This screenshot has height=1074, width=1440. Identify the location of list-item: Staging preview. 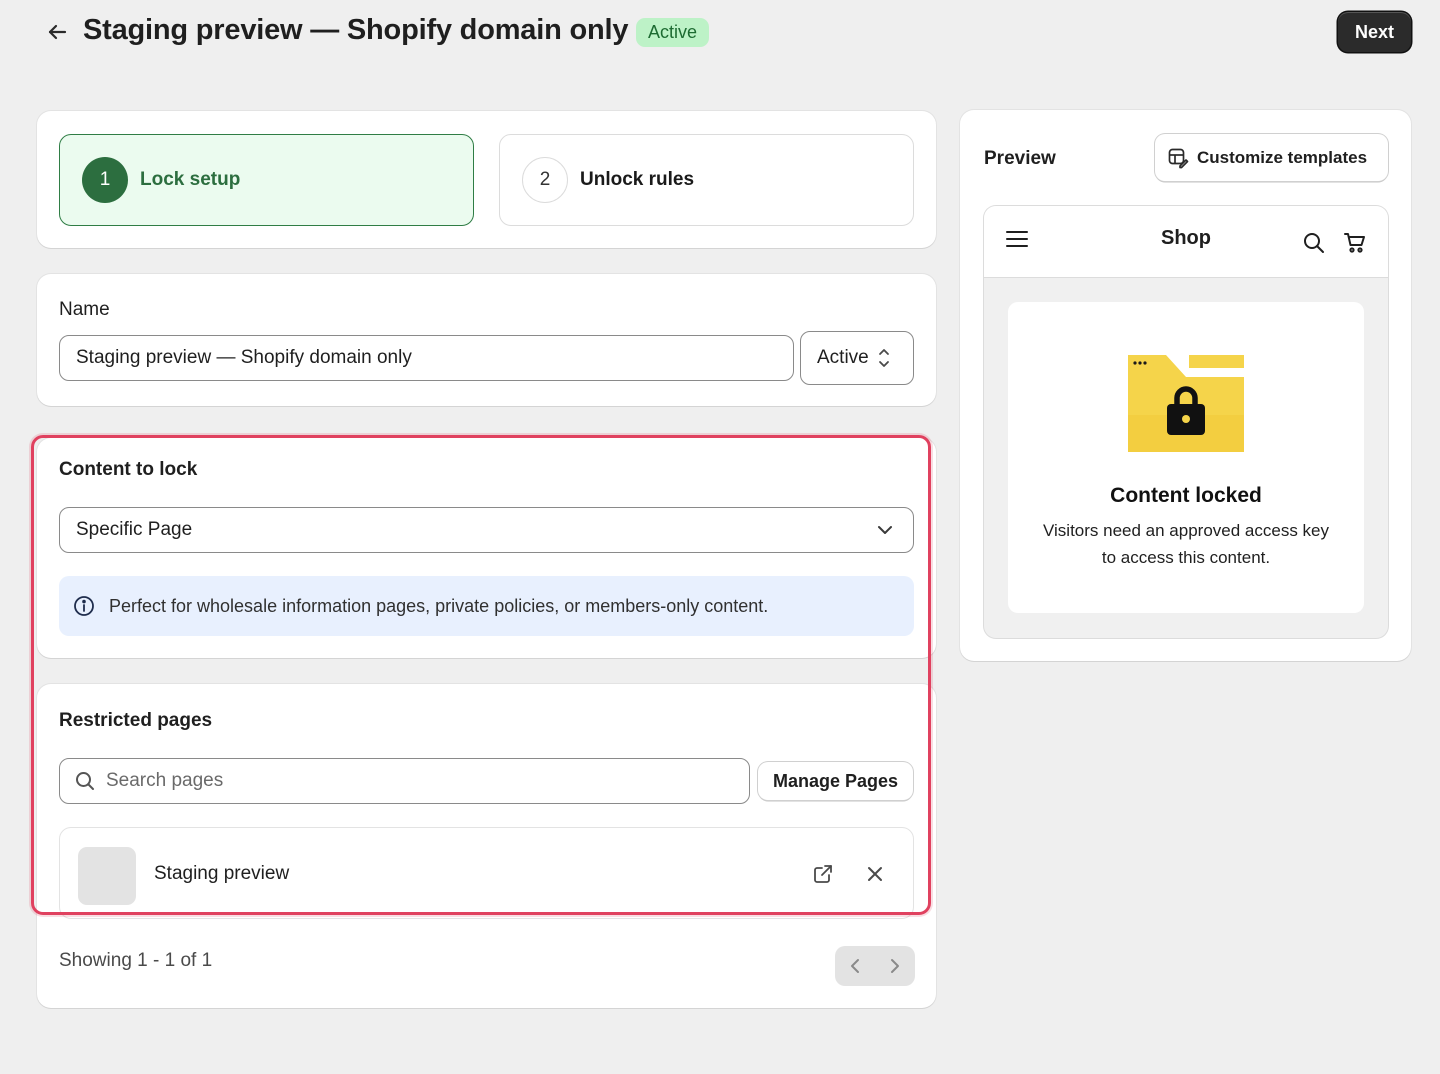
(486, 873).